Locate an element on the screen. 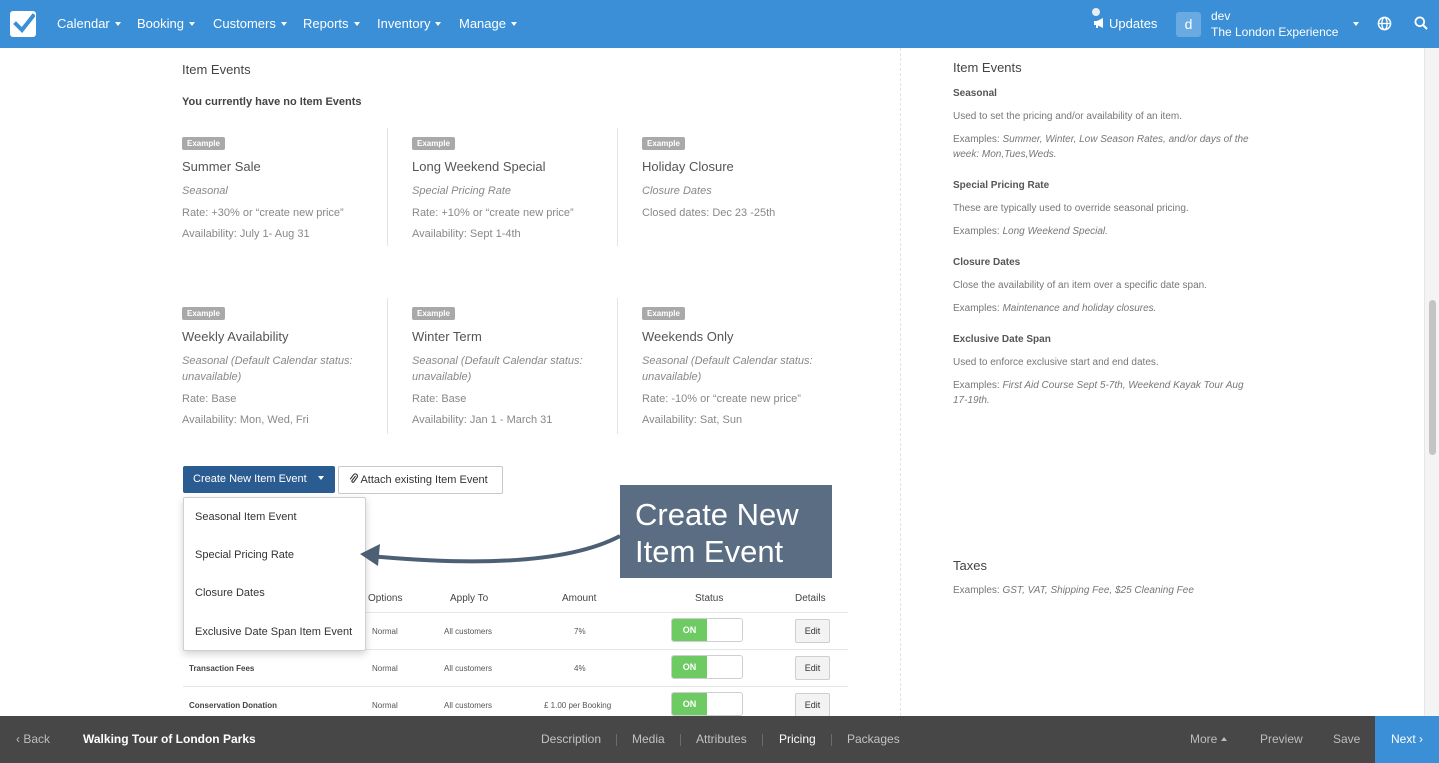 The height and width of the screenshot is (763, 1439). tax-name: Conservation Donation is located at coordinates (233, 705).